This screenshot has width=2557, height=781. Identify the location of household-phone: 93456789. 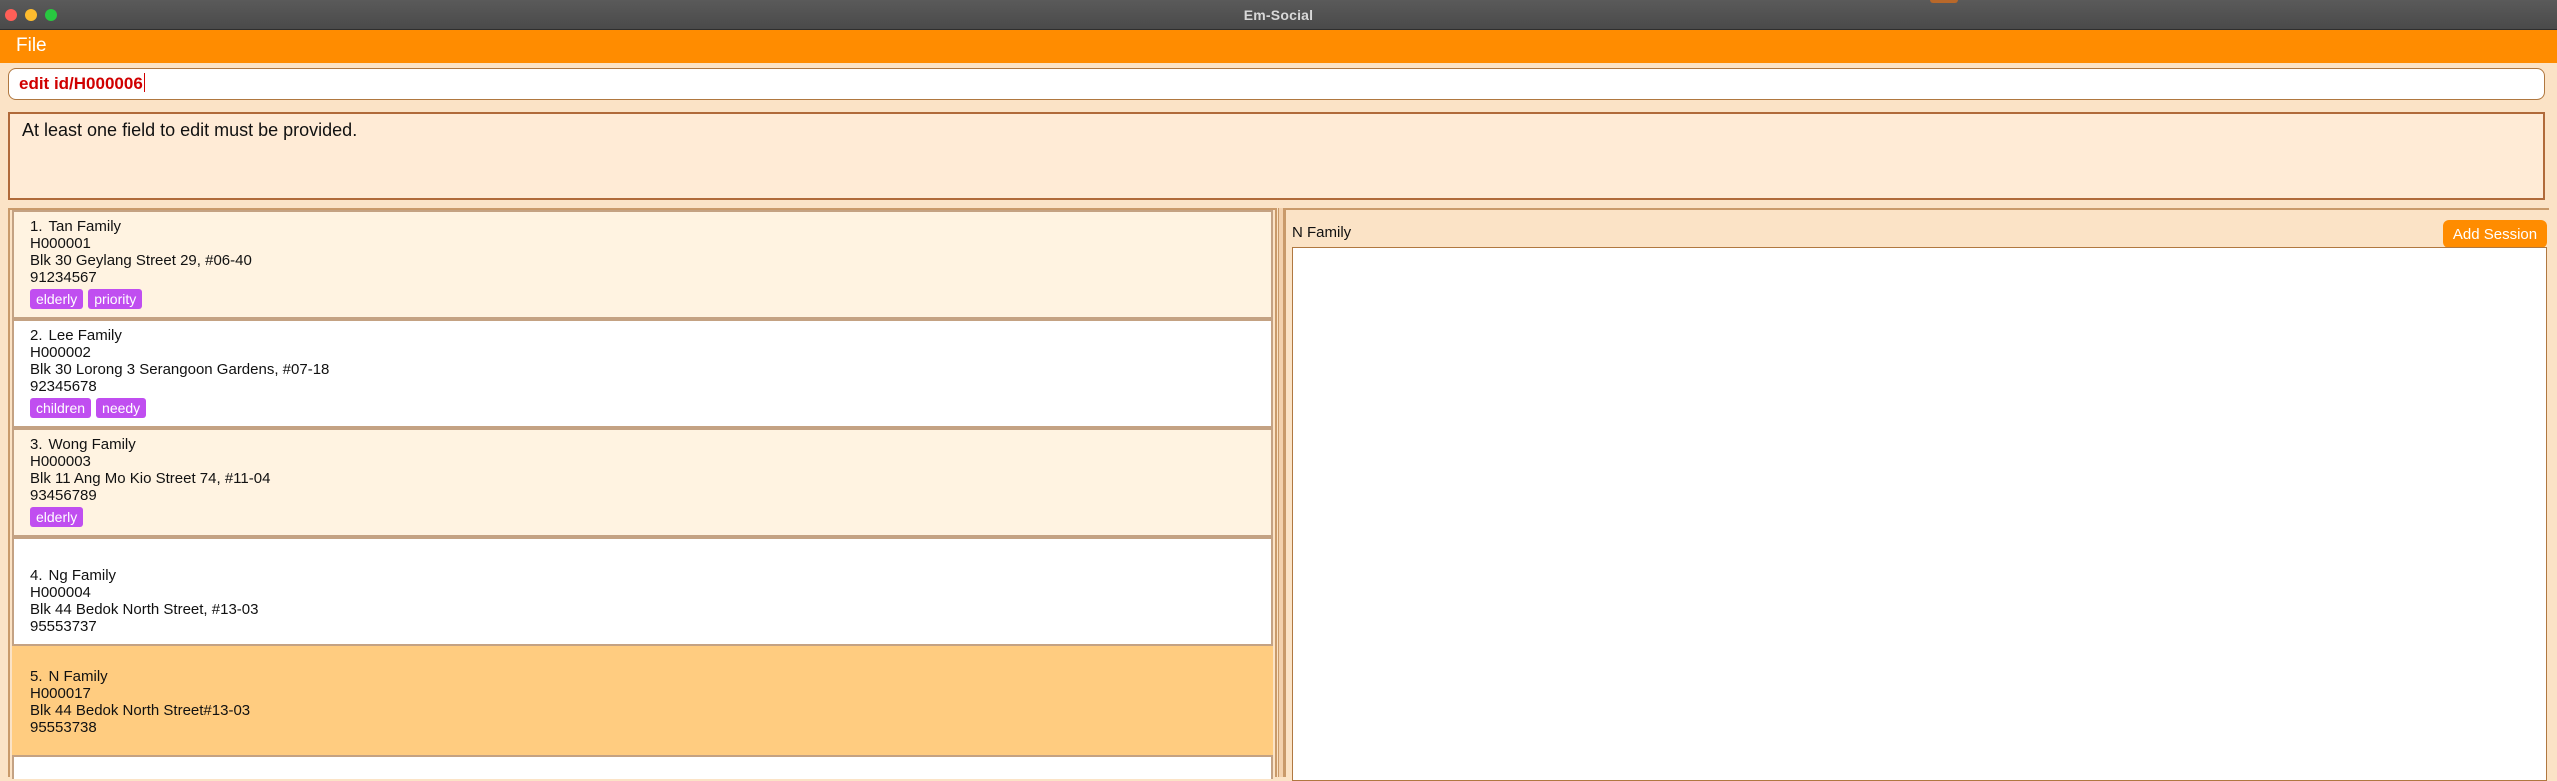
(63, 495).